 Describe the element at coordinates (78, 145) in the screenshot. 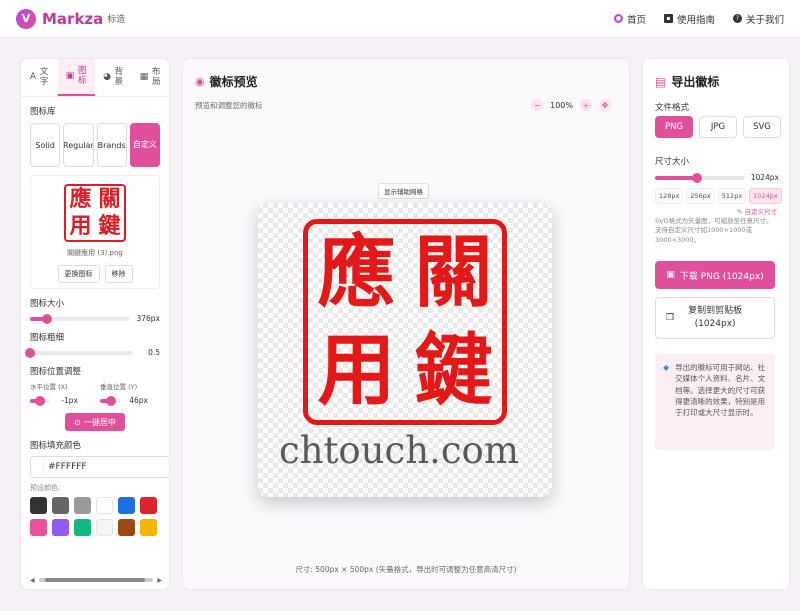

I see `library-regular-button: Regular` at that location.